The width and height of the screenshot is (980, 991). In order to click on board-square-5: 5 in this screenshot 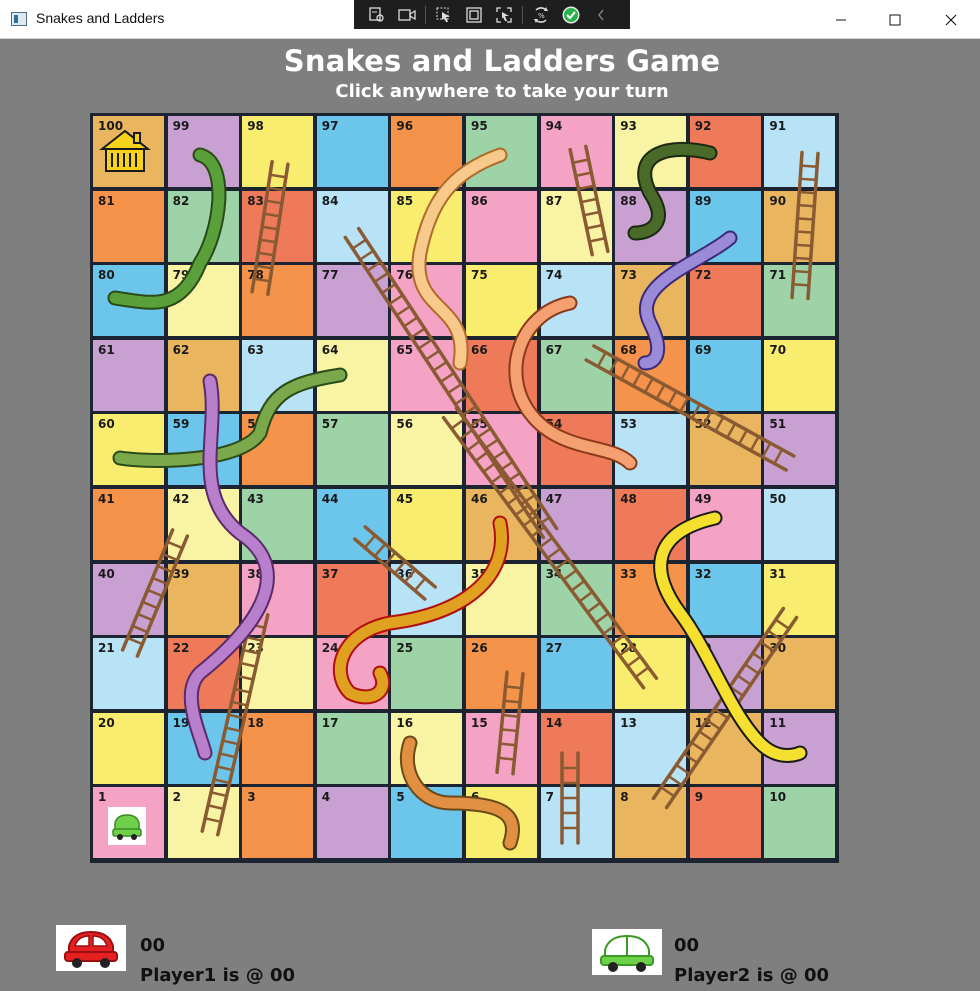, I will do `click(427, 823)`.